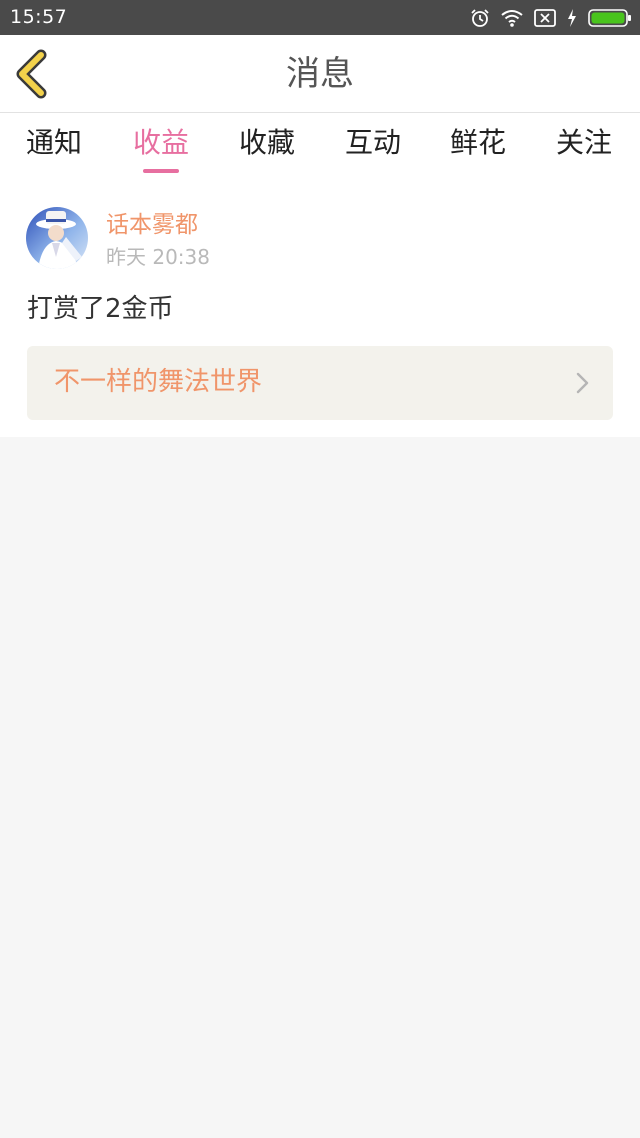  I want to click on status-icons, so click(546, 18).